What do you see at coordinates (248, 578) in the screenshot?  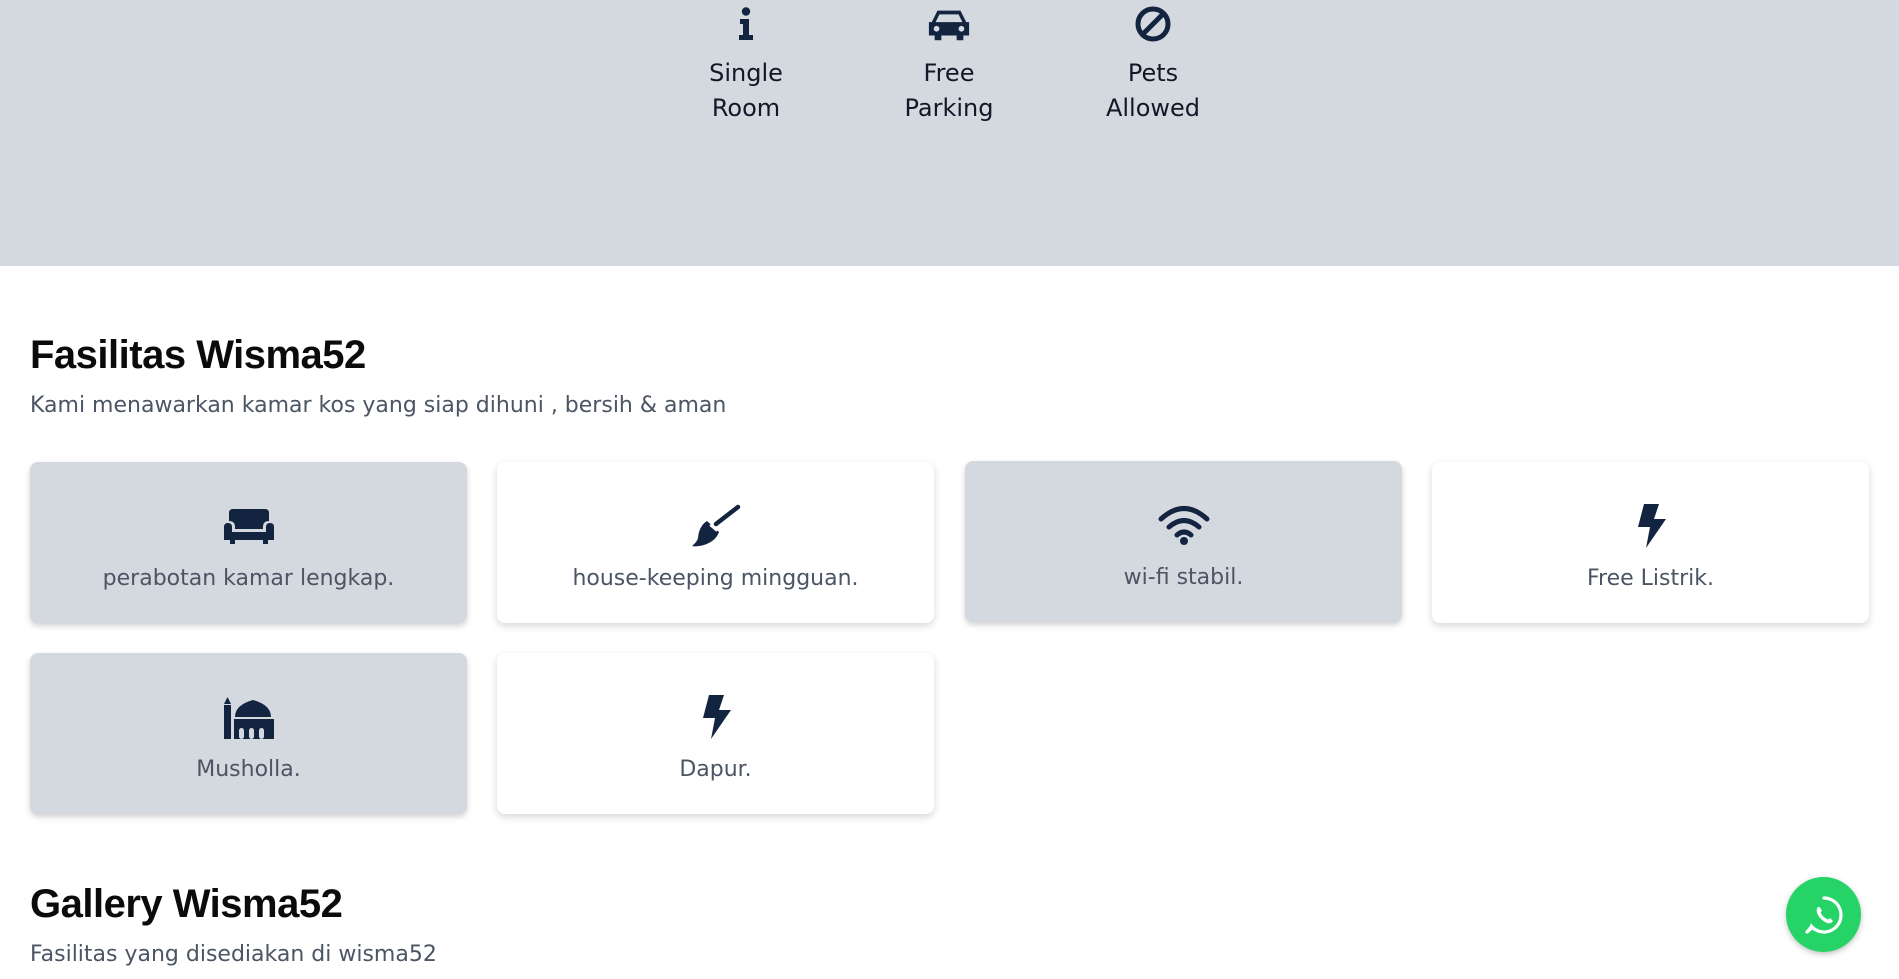 I see `facility-label: perabotan kamar lengkap.` at bounding box center [248, 578].